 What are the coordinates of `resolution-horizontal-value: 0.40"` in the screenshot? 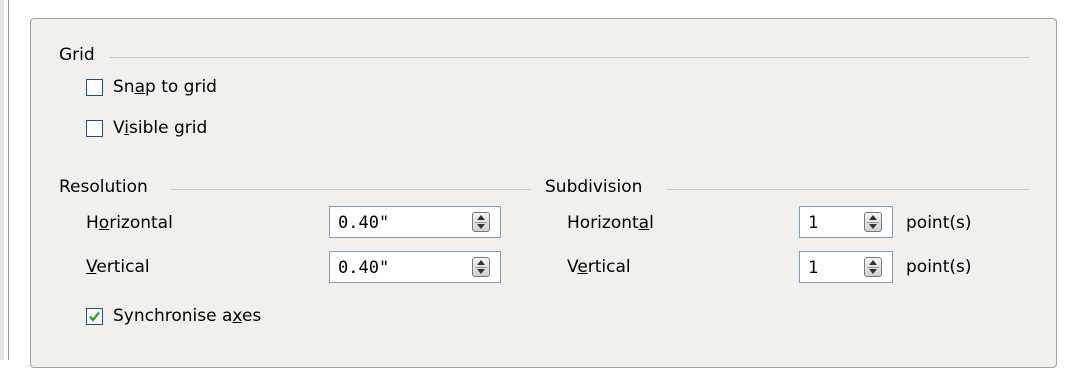 It's located at (363, 223).